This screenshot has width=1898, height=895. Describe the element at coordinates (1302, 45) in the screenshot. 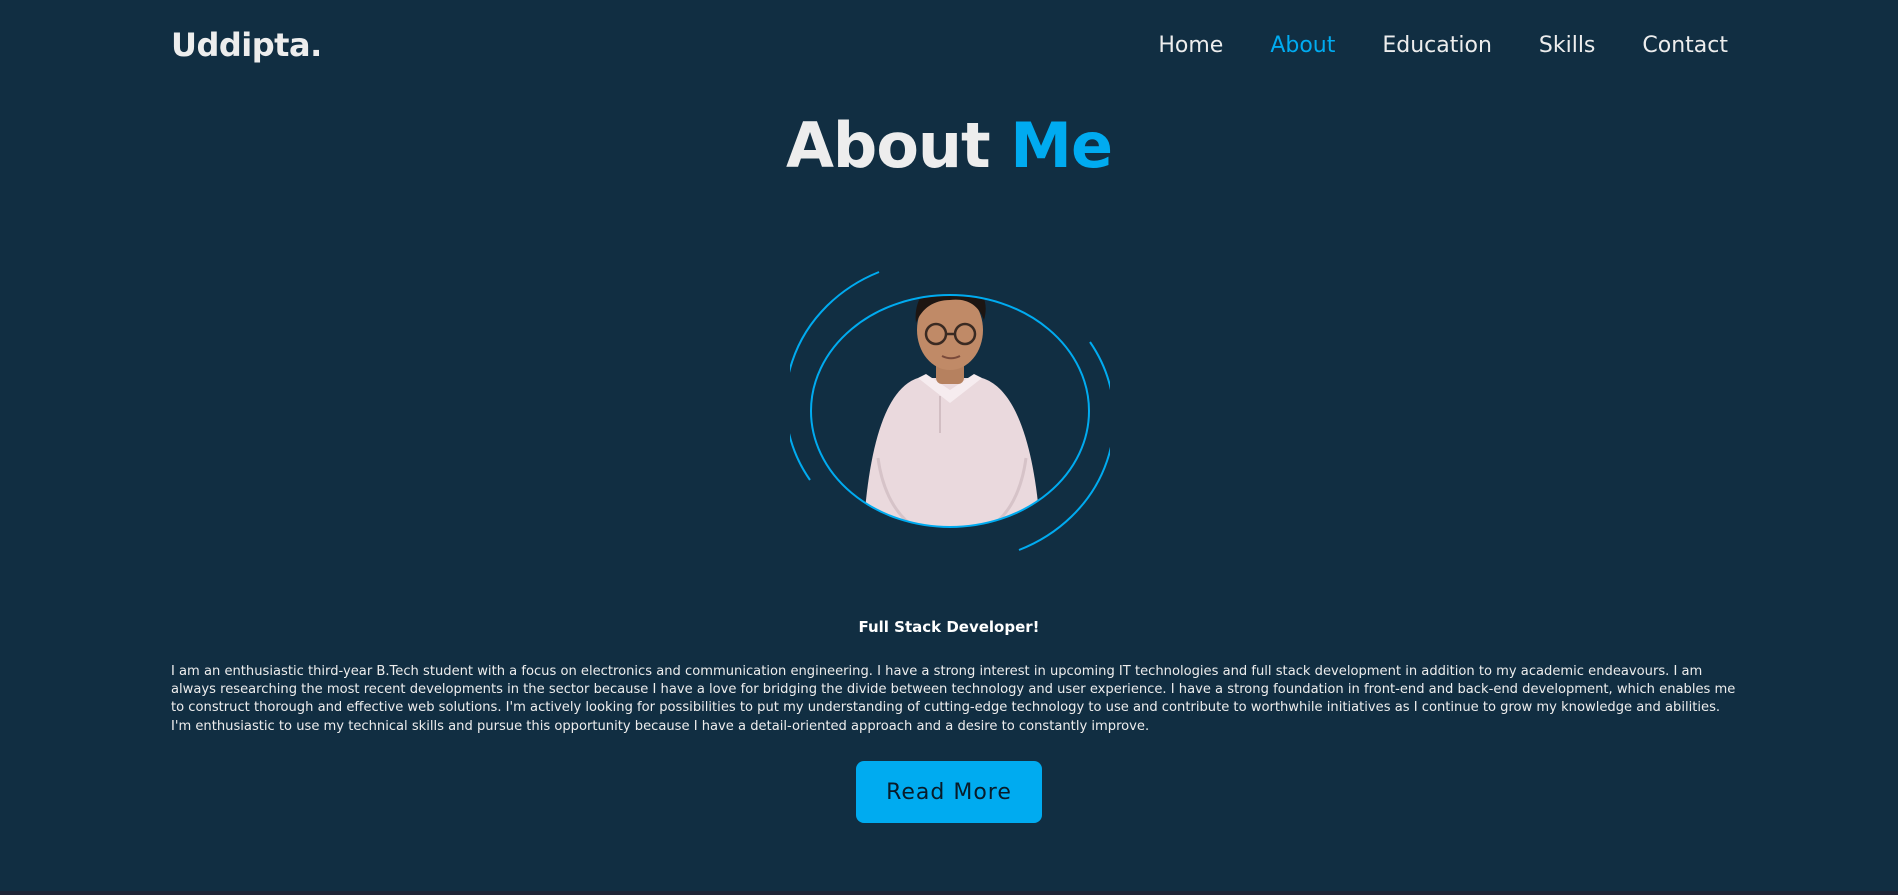

I see `nav-about: About` at that location.